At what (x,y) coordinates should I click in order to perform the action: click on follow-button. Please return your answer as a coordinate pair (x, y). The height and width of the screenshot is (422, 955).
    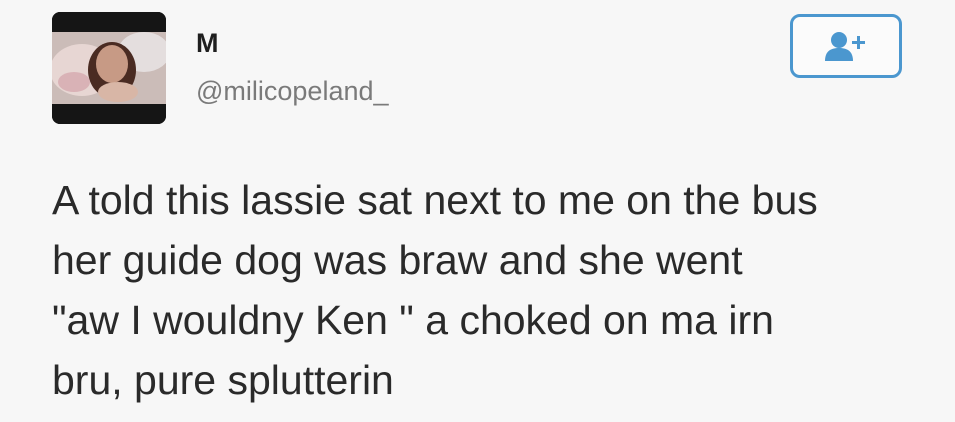
    Looking at the image, I should click on (846, 46).